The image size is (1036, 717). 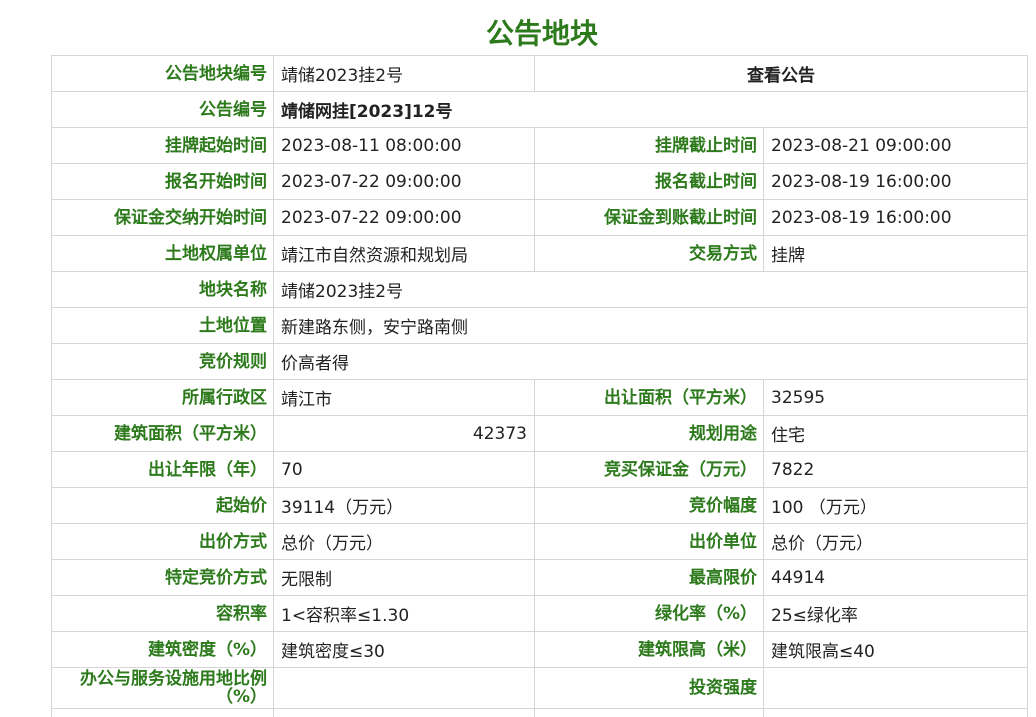 I want to click on table-row: 出价方式 总价（万元） 出价单位 总价（万元）, so click(x=540, y=542).